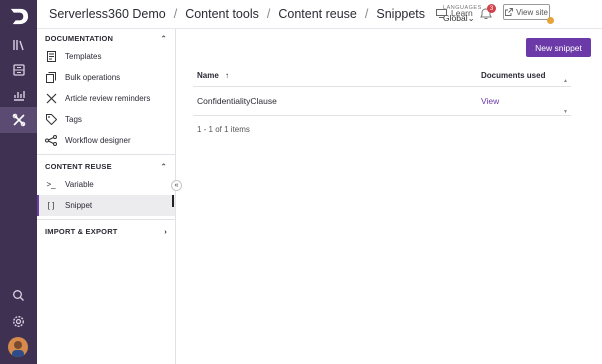 The height and width of the screenshot is (364, 602). What do you see at coordinates (513, 75) in the screenshot?
I see `column-header-documents-used: Documents used` at bounding box center [513, 75].